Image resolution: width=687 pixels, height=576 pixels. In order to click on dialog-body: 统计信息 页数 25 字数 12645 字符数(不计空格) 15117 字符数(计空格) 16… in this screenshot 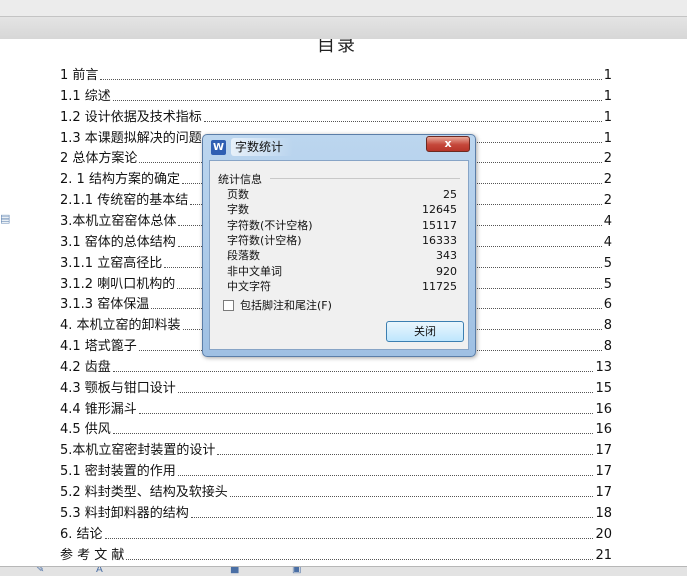, I will do `click(339, 255)`.